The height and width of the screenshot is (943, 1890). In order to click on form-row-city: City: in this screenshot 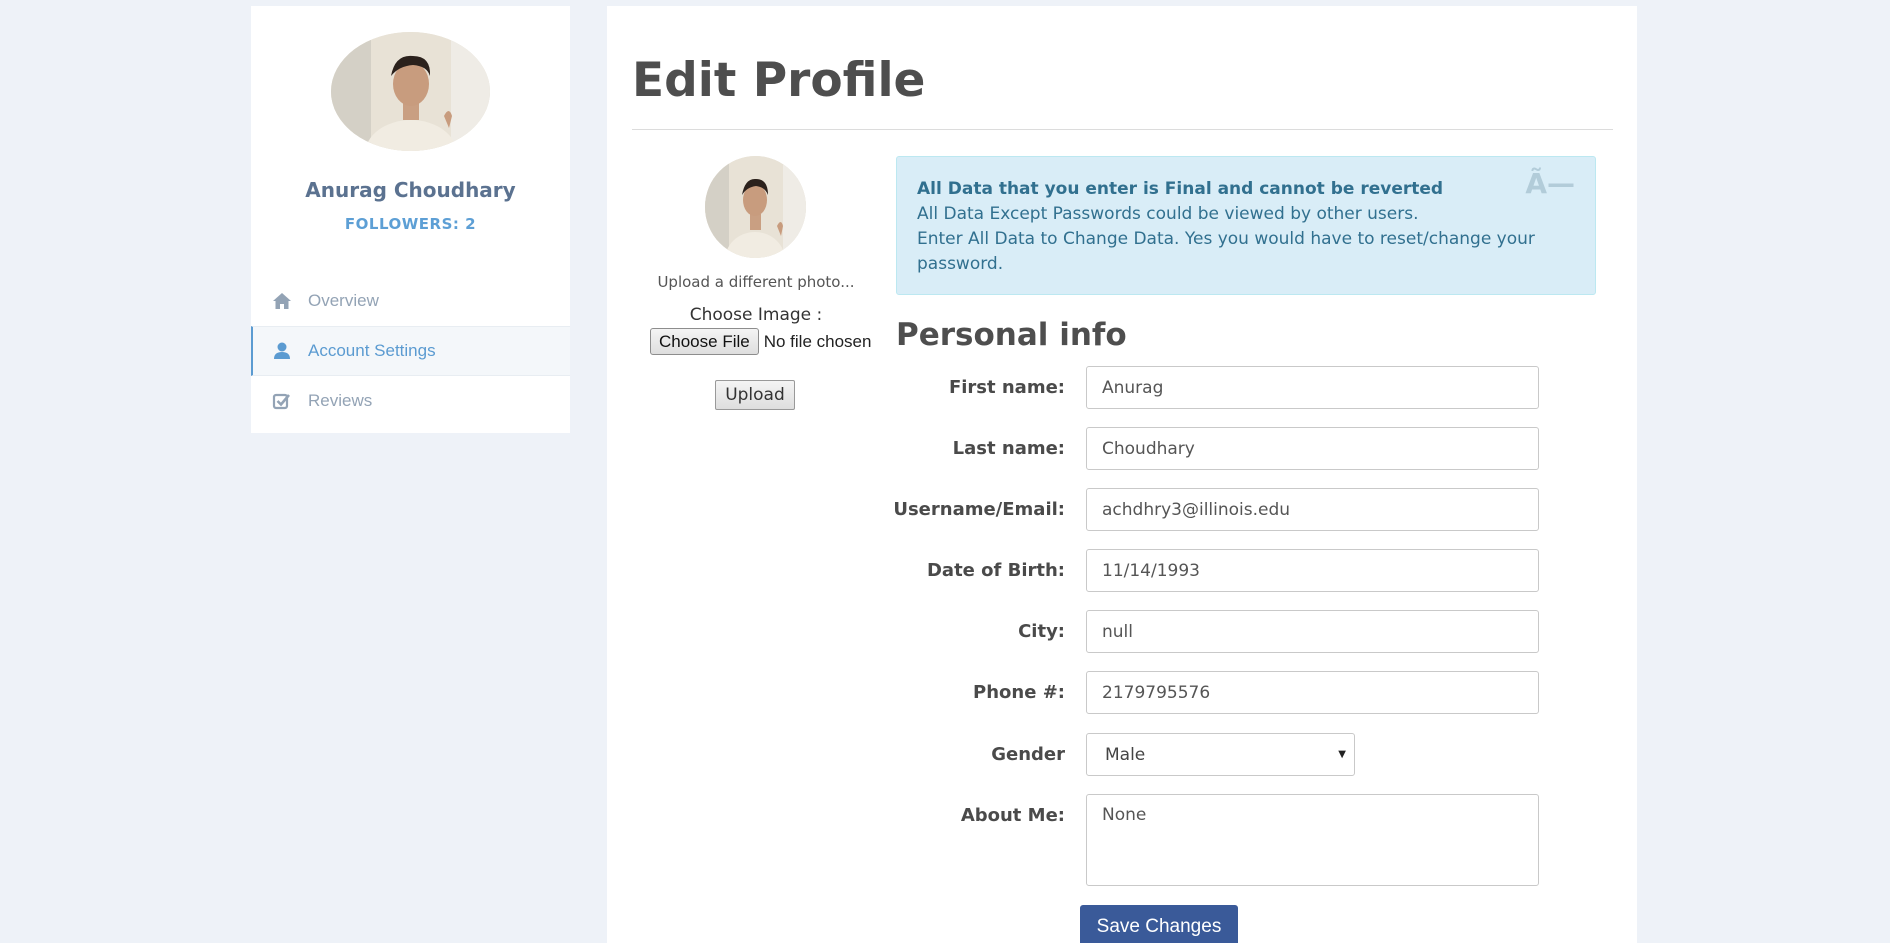, I will do `click(1252, 631)`.